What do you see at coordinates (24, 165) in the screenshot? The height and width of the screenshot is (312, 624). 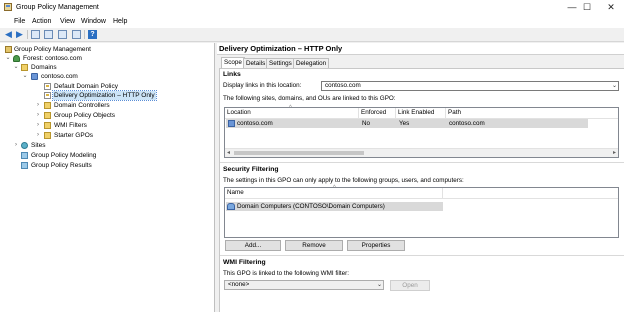 I see `results-icon` at bounding box center [24, 165].